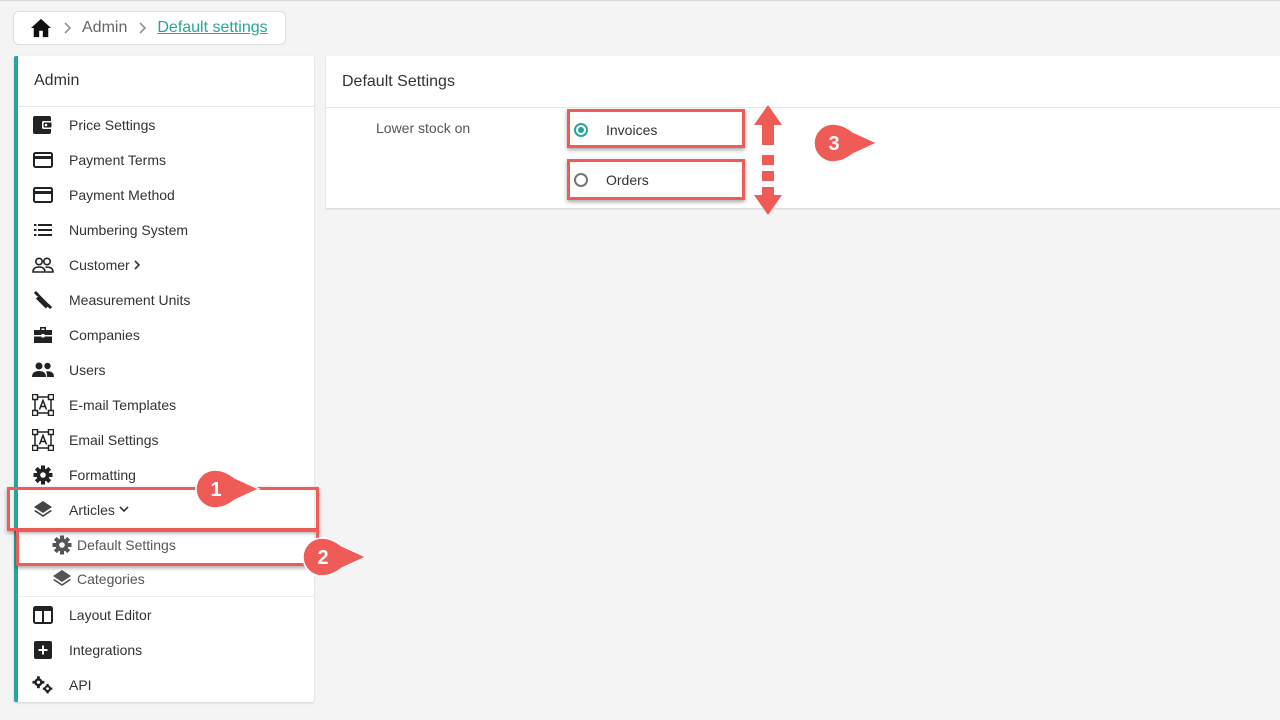 Image resolution: width=1280 pixels, height=720 pixels. Describe the element at coordinates (166, 334) in the screenshot. I see `sidebar-item-companies: Companies` at that location.